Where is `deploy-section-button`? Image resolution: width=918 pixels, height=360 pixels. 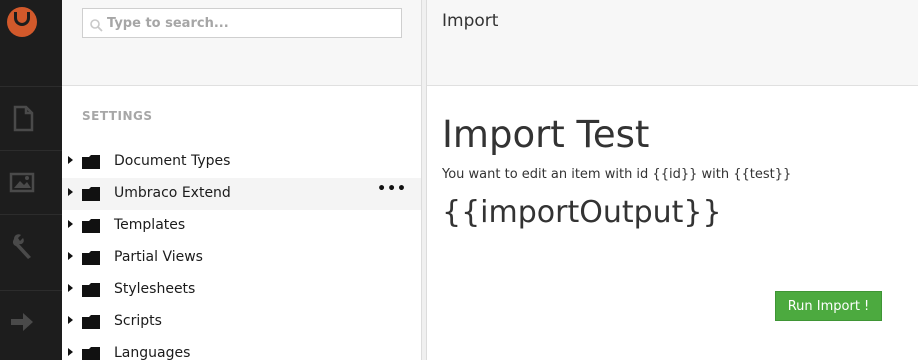
deploy-section-button is located at coordinates (31, 321).